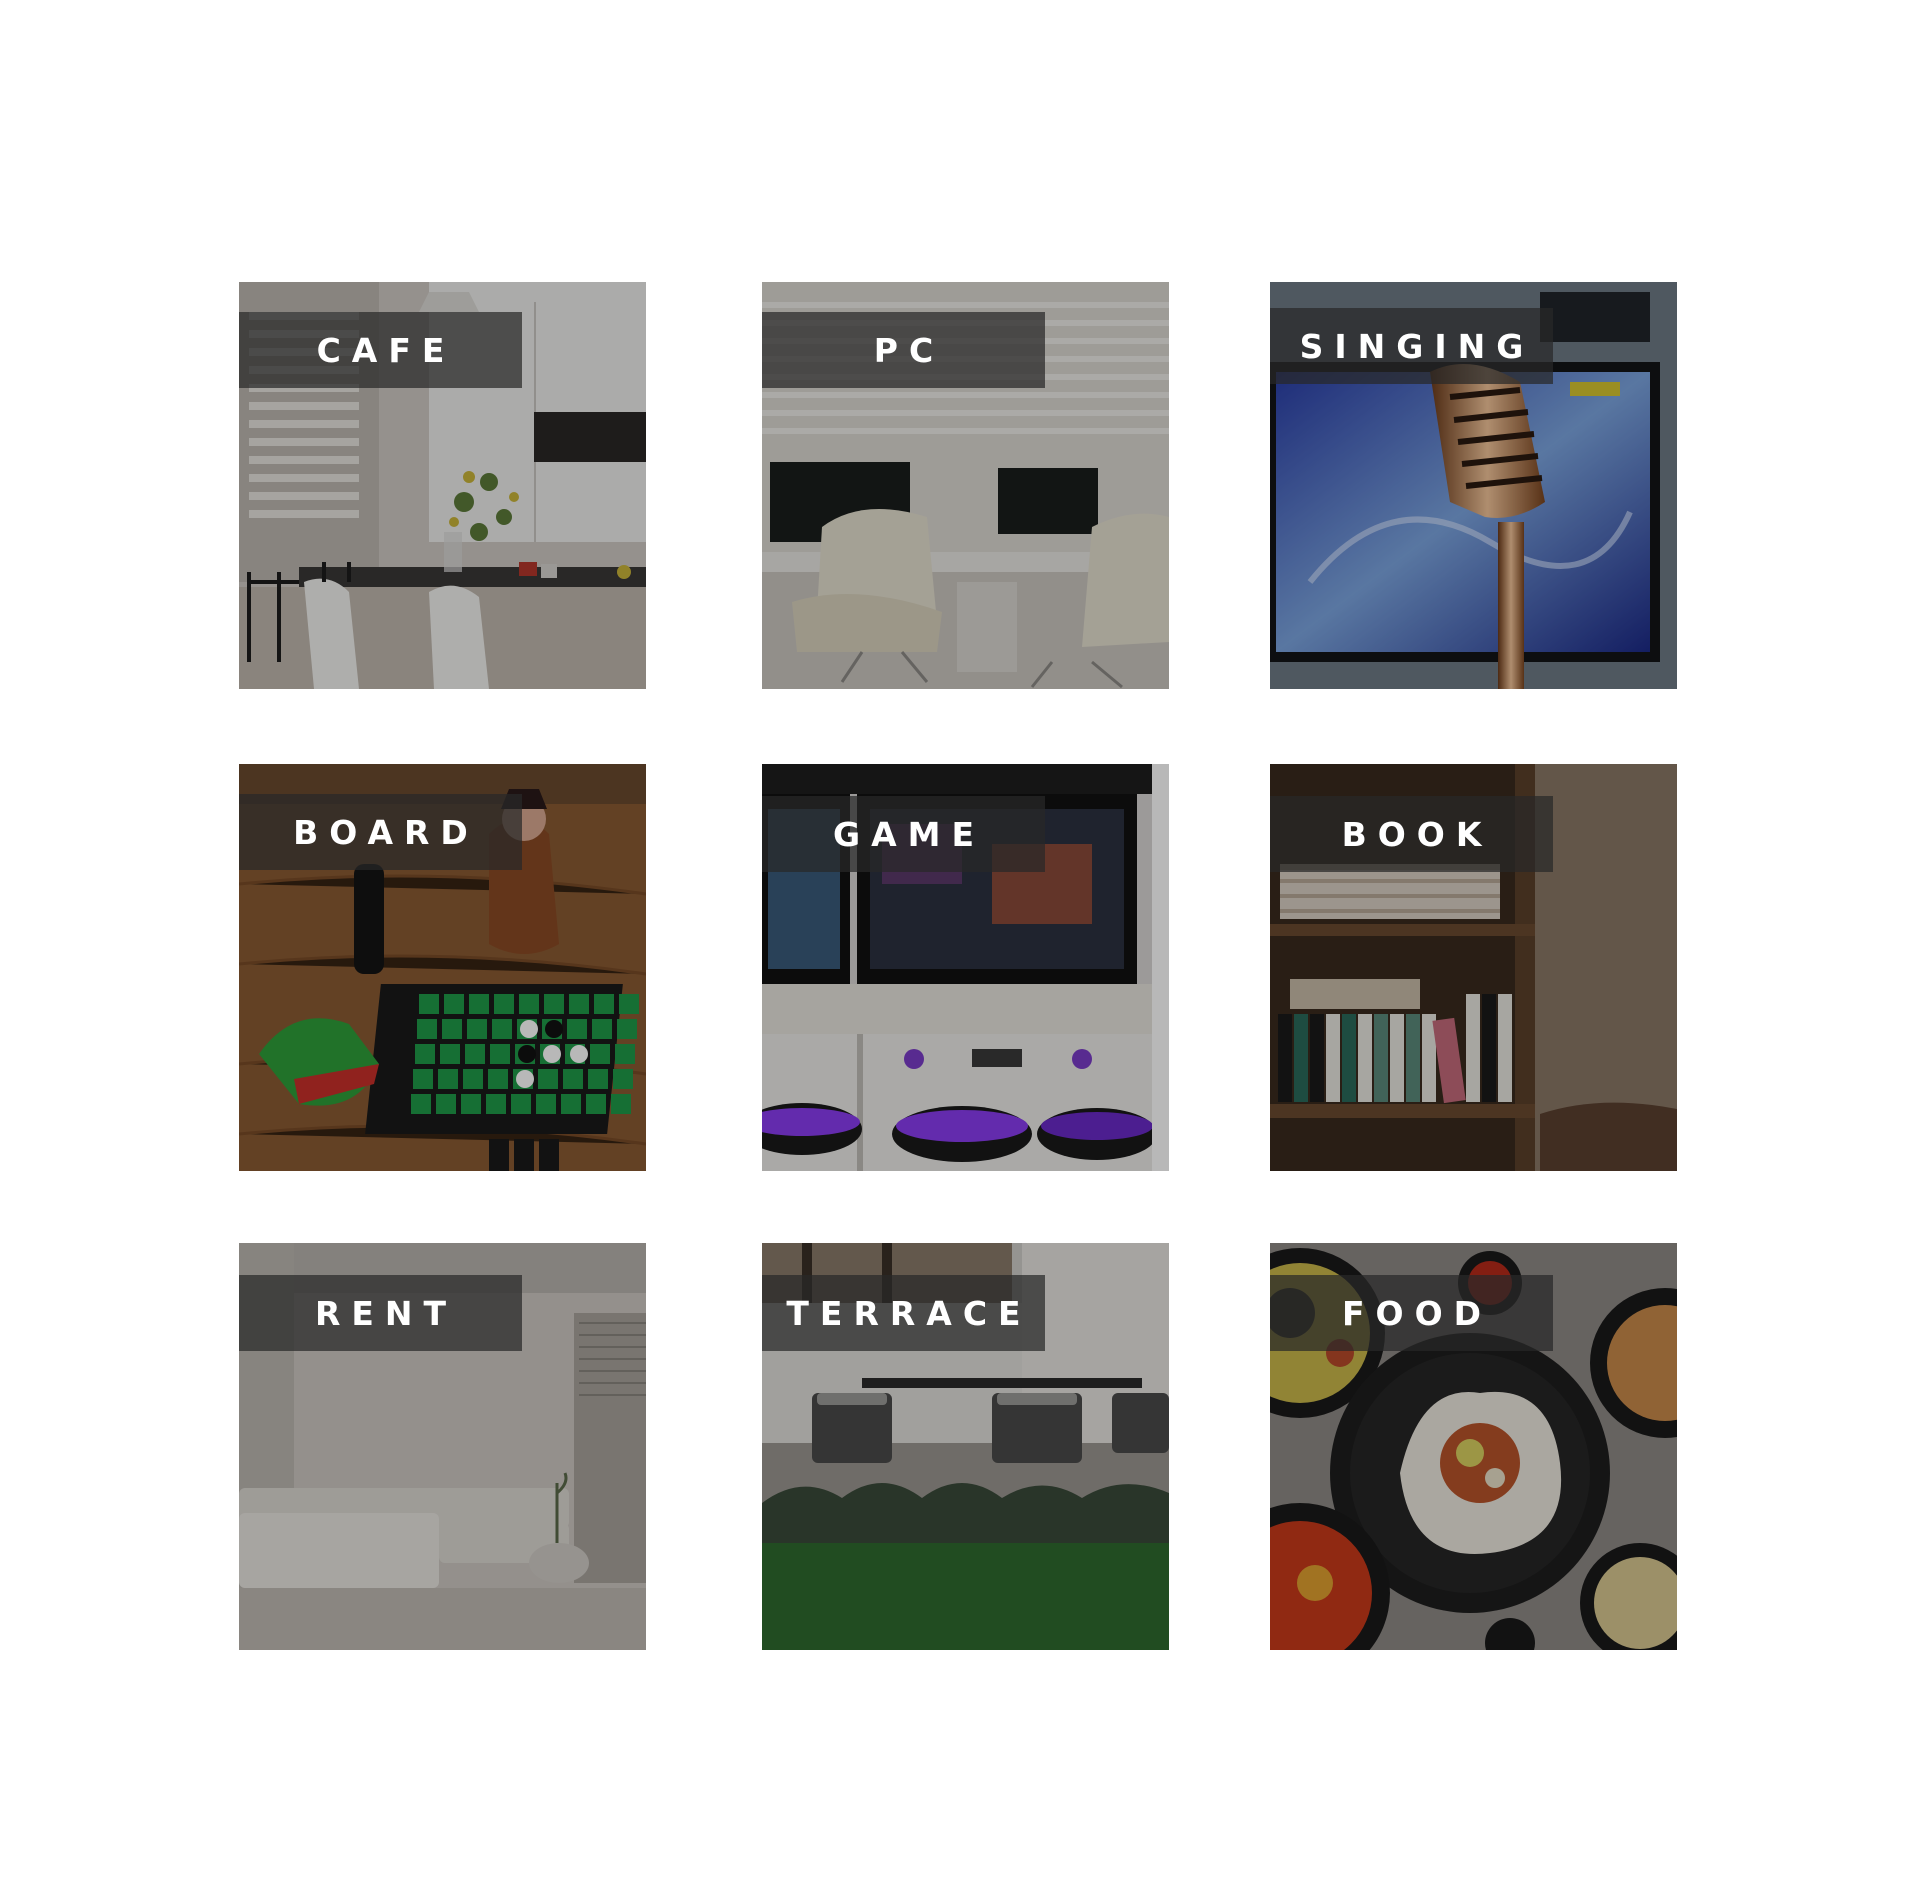 The height and width of the screenshot is (1889, 1920). What do you see at coordinates (442, 1446) in the screenshot?
I see `tile-rent: RENT` at bounding box center [442, 1446].